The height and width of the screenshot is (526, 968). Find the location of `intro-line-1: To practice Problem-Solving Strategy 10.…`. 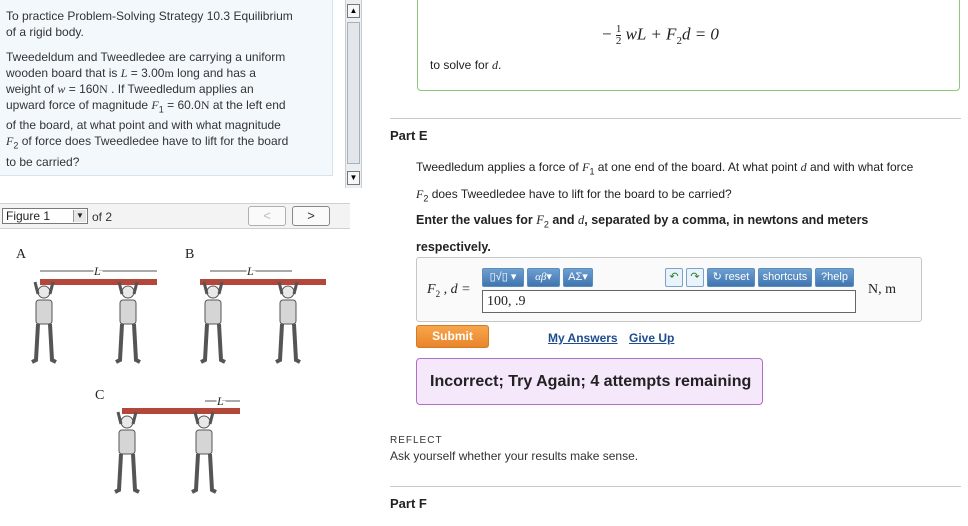

intro-line-1: To practice Problem-Solving Strategy 10.… is located at coordinates (149, 16).